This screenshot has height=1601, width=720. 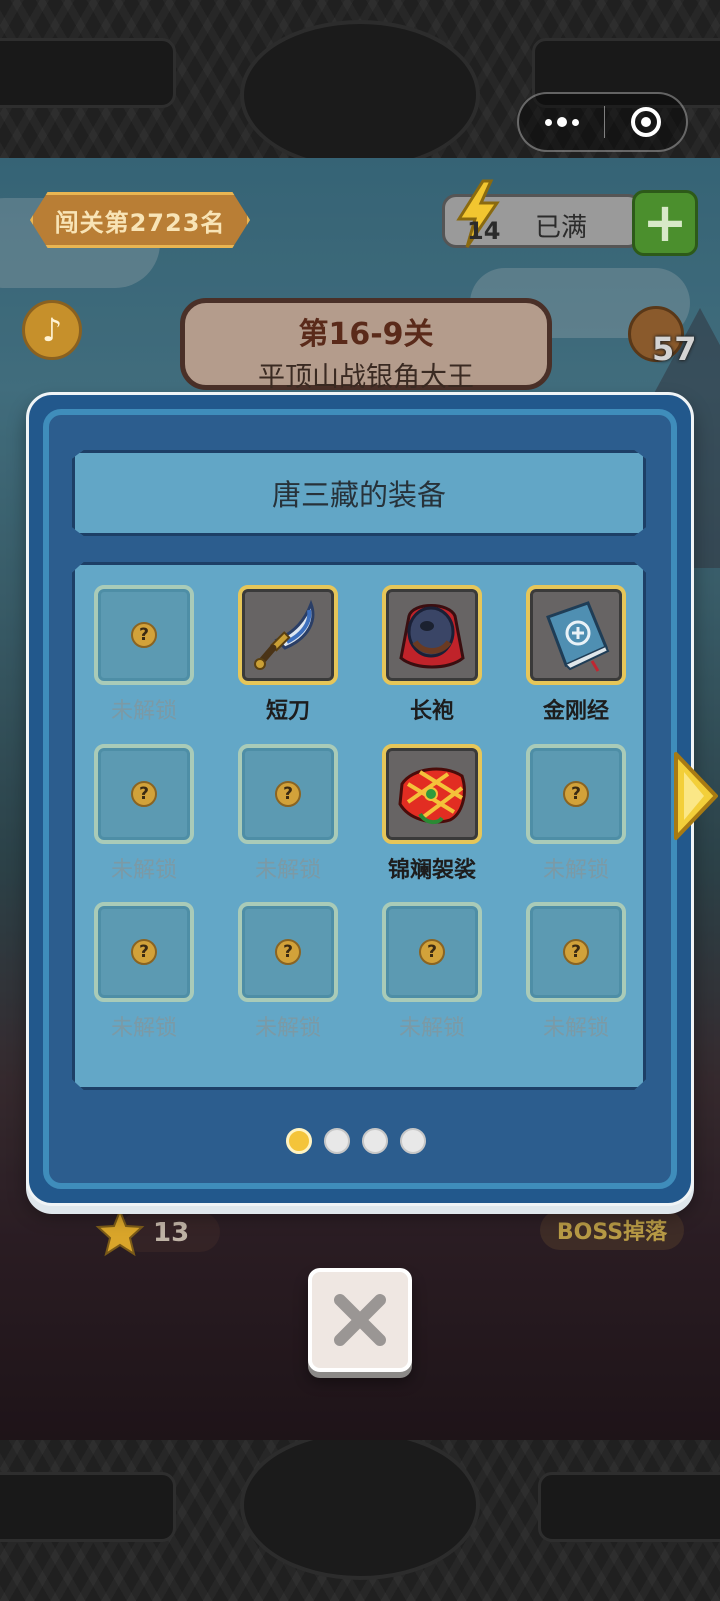 What do you see at coordinates (288, 814) in the screenshot?
I see `equipment-slot-6: ? 未解锁` at bounding box center [288, 814].